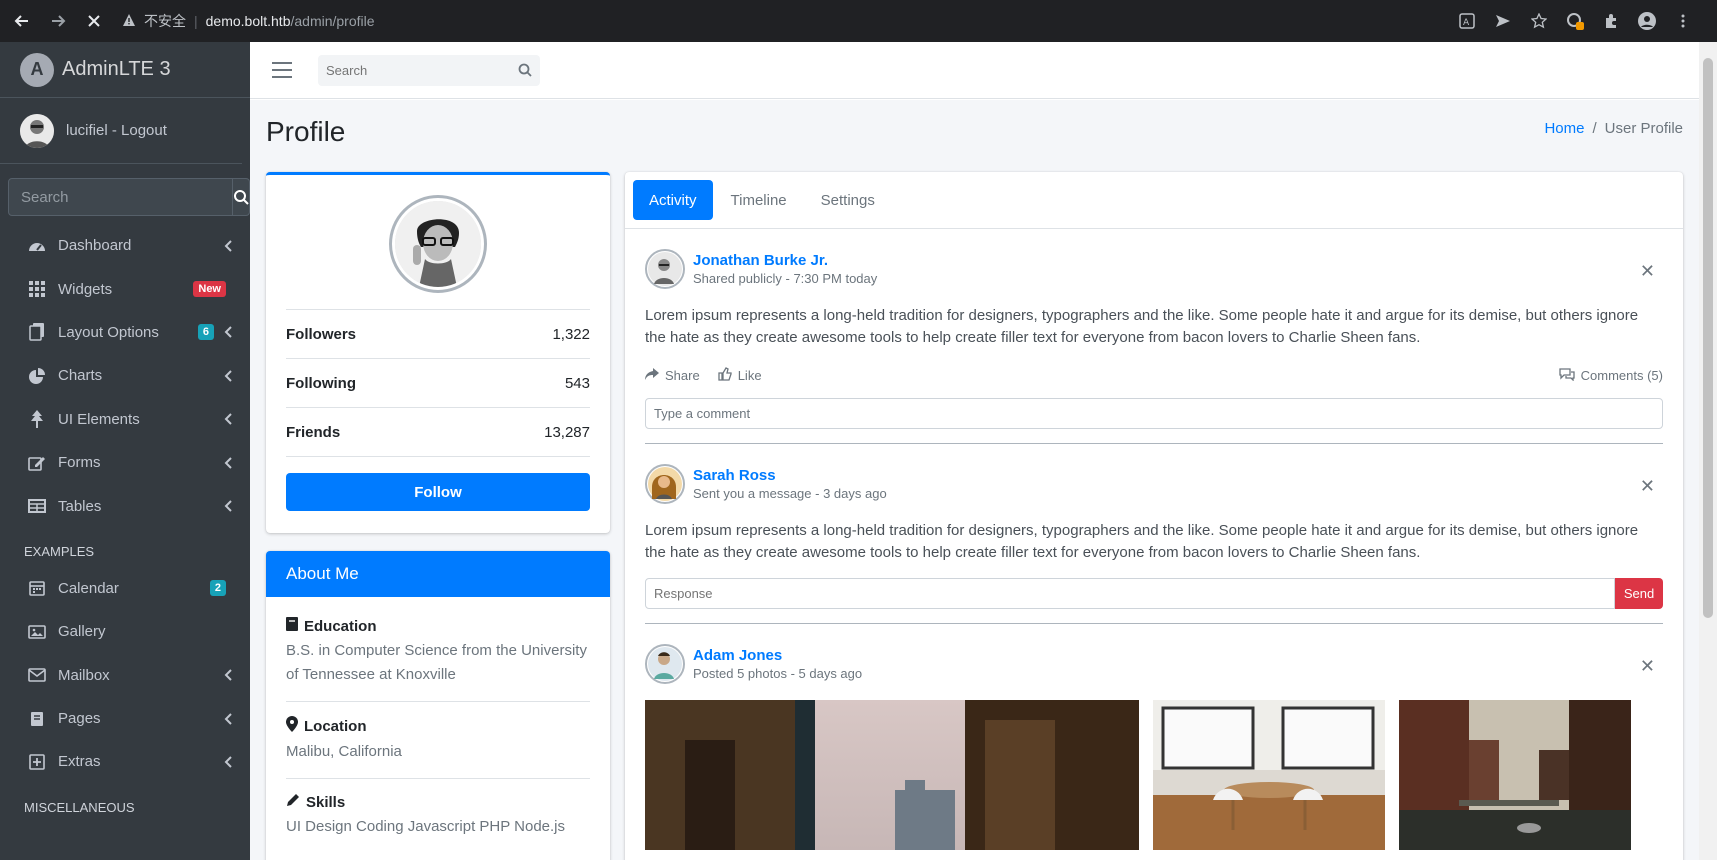 The height and width of the screenshot is (860, 1717). Describe the element at coordinates (785, 260) in the screenshot. I see `post-author-link: Jonathan Burke Jr.` at that location.